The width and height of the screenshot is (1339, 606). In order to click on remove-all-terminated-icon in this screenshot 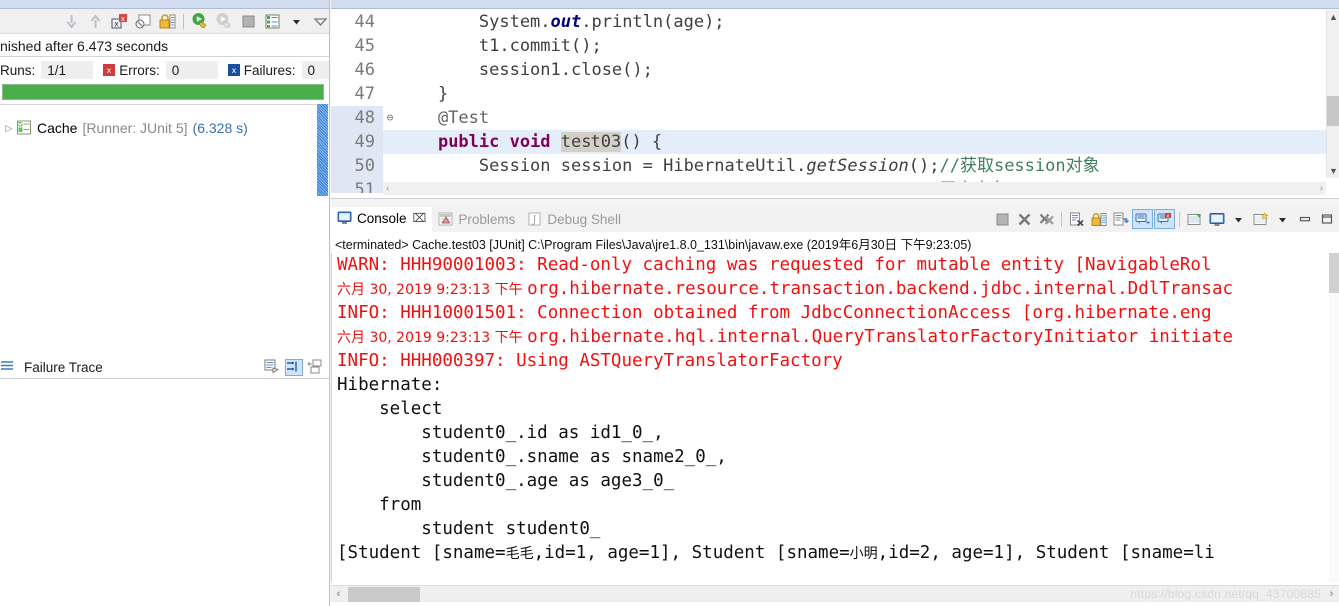, I will do `click(1046, 219)`.